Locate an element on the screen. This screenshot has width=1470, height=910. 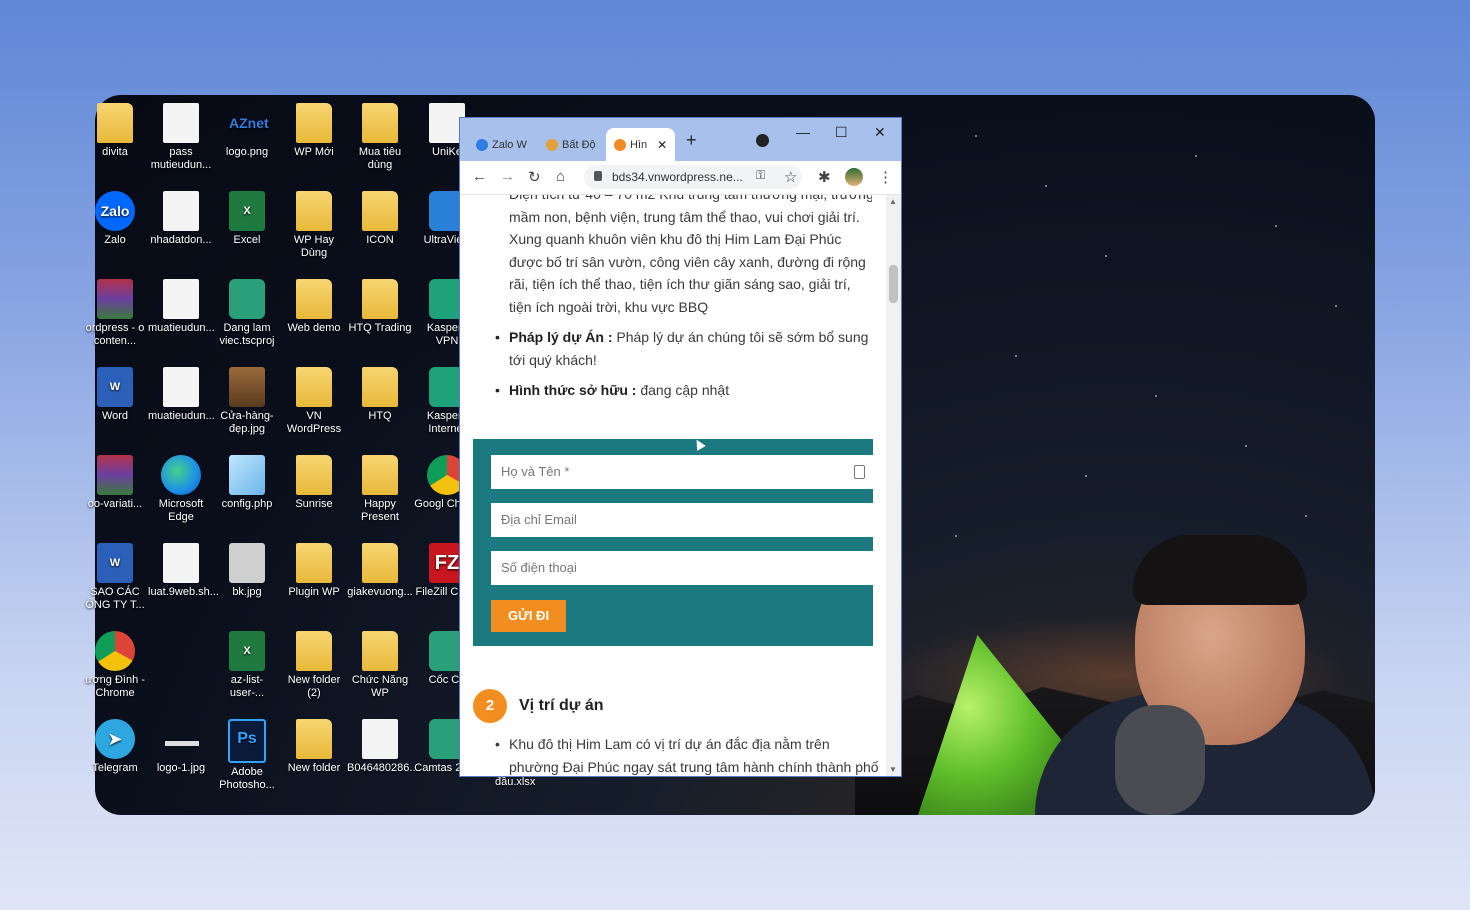
desktop-icon-label: Web demo is located at coordinates (314, 328).